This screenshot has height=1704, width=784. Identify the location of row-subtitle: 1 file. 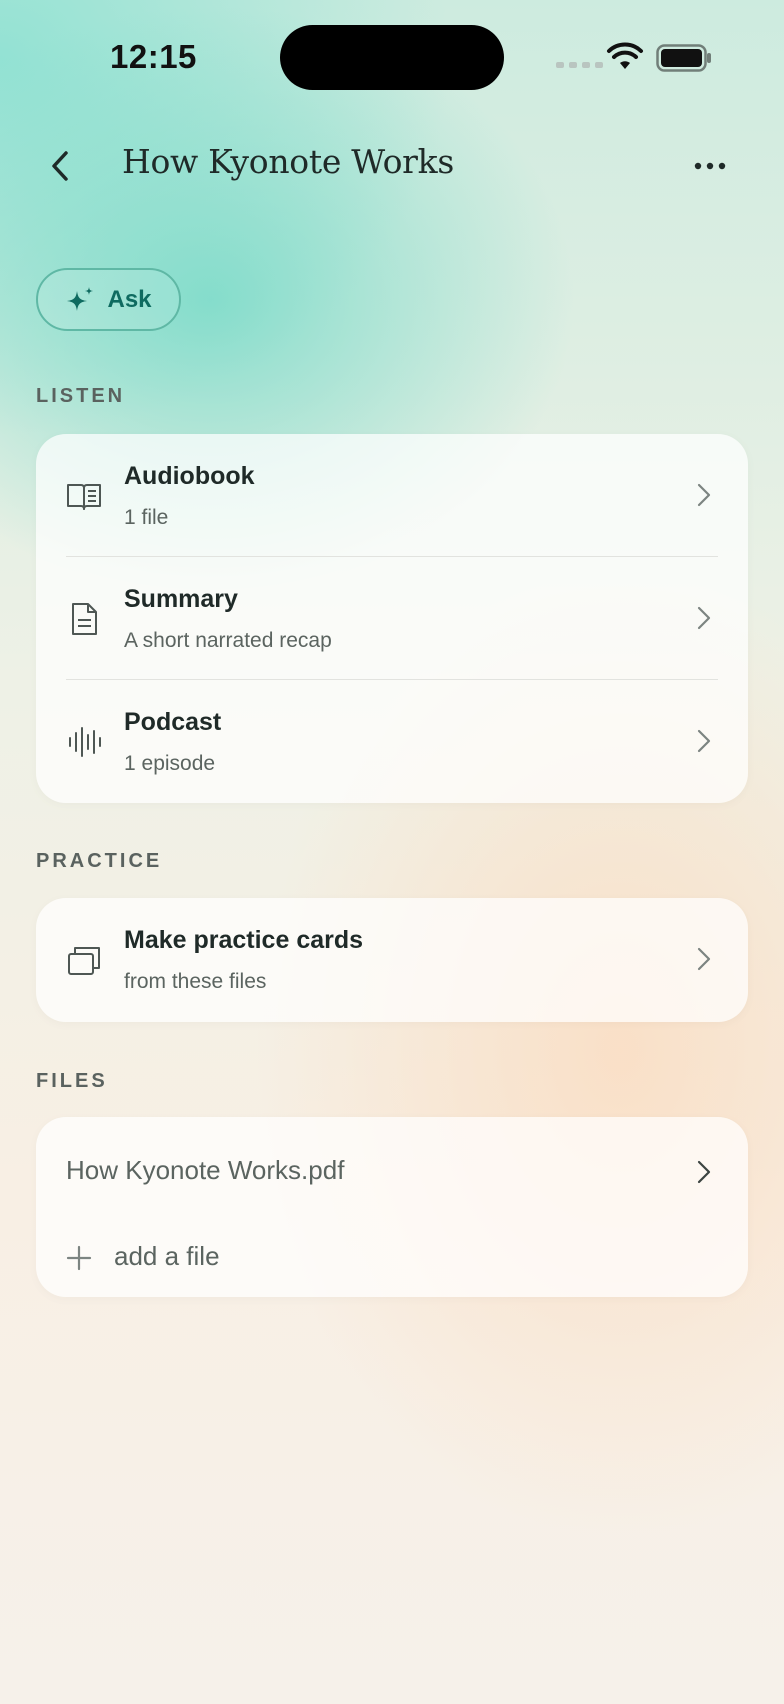
(146, 517).